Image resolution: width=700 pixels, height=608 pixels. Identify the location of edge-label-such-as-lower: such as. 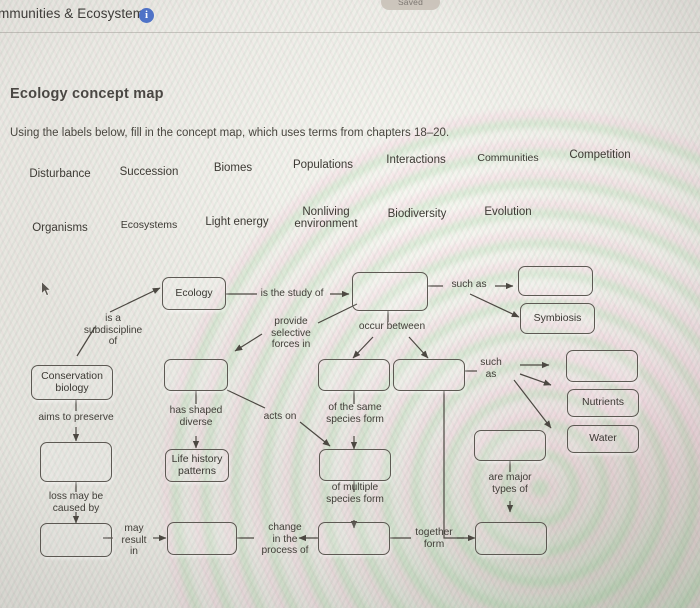
(491, 368).